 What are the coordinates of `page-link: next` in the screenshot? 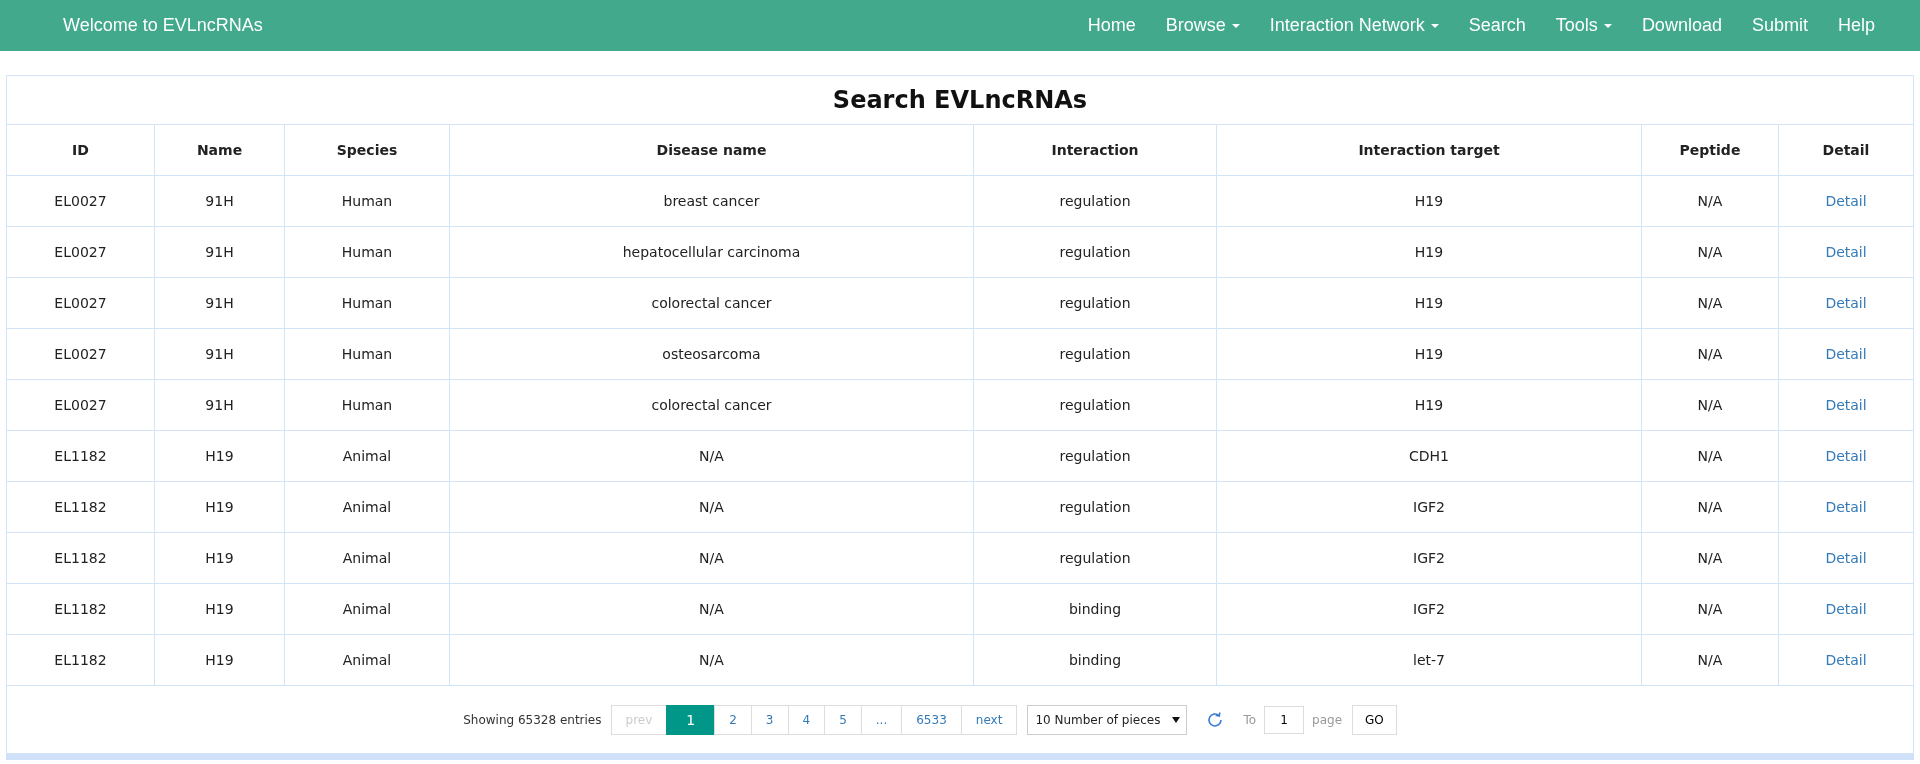 It's located at (989, 719).